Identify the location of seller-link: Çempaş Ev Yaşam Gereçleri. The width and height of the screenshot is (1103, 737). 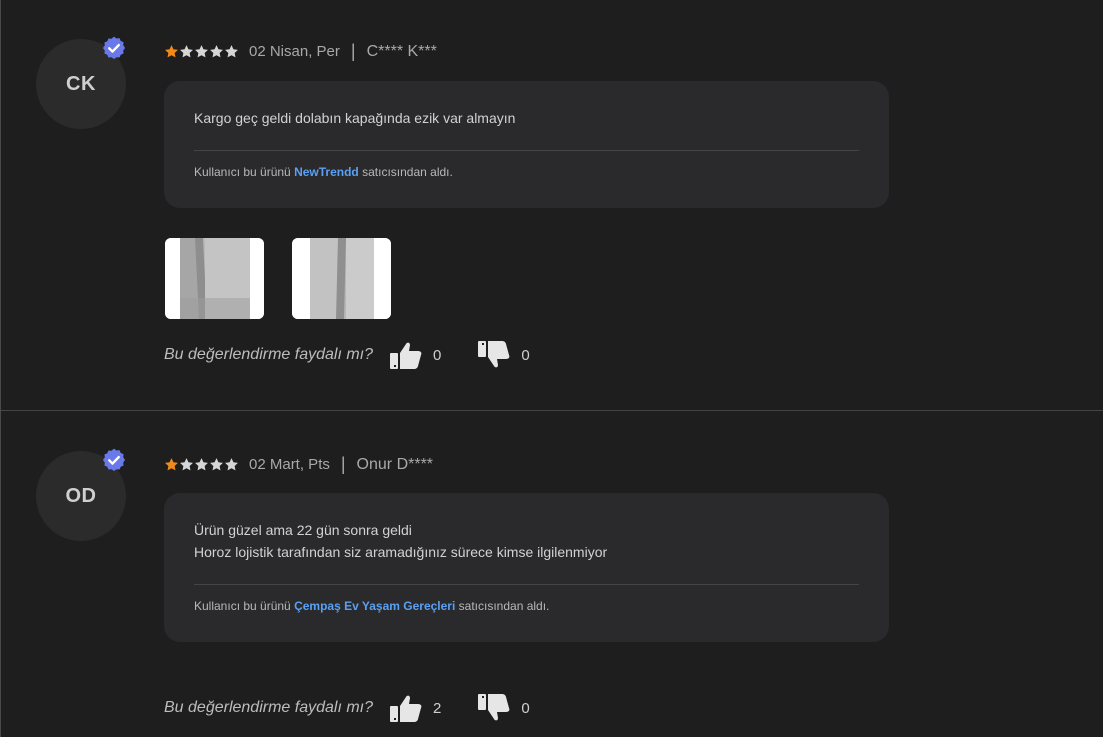
(374, 606).